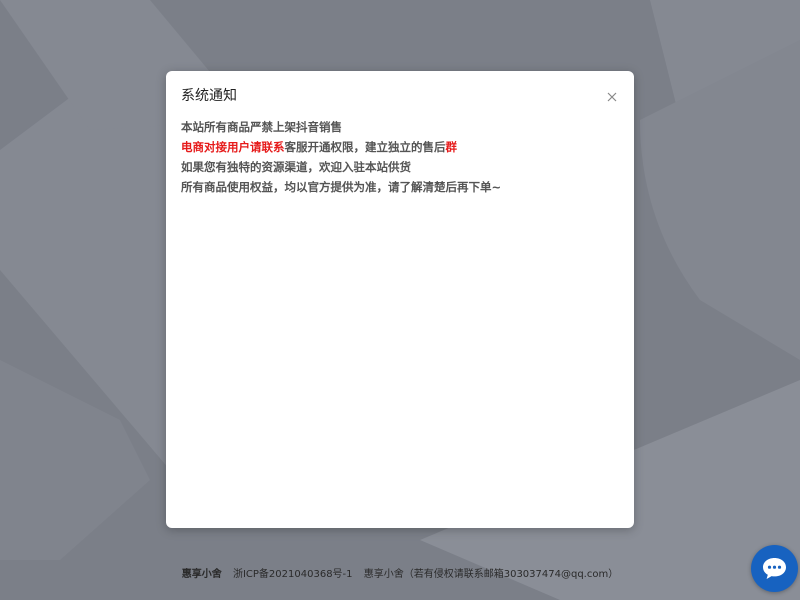 Image resolution: width=800 pixels, height=600 pixels. I want to click on notice-line-4-text: 所有商品使用权益，均以官方提供为准，请了解清楚后再下单~, so click(341, 187).